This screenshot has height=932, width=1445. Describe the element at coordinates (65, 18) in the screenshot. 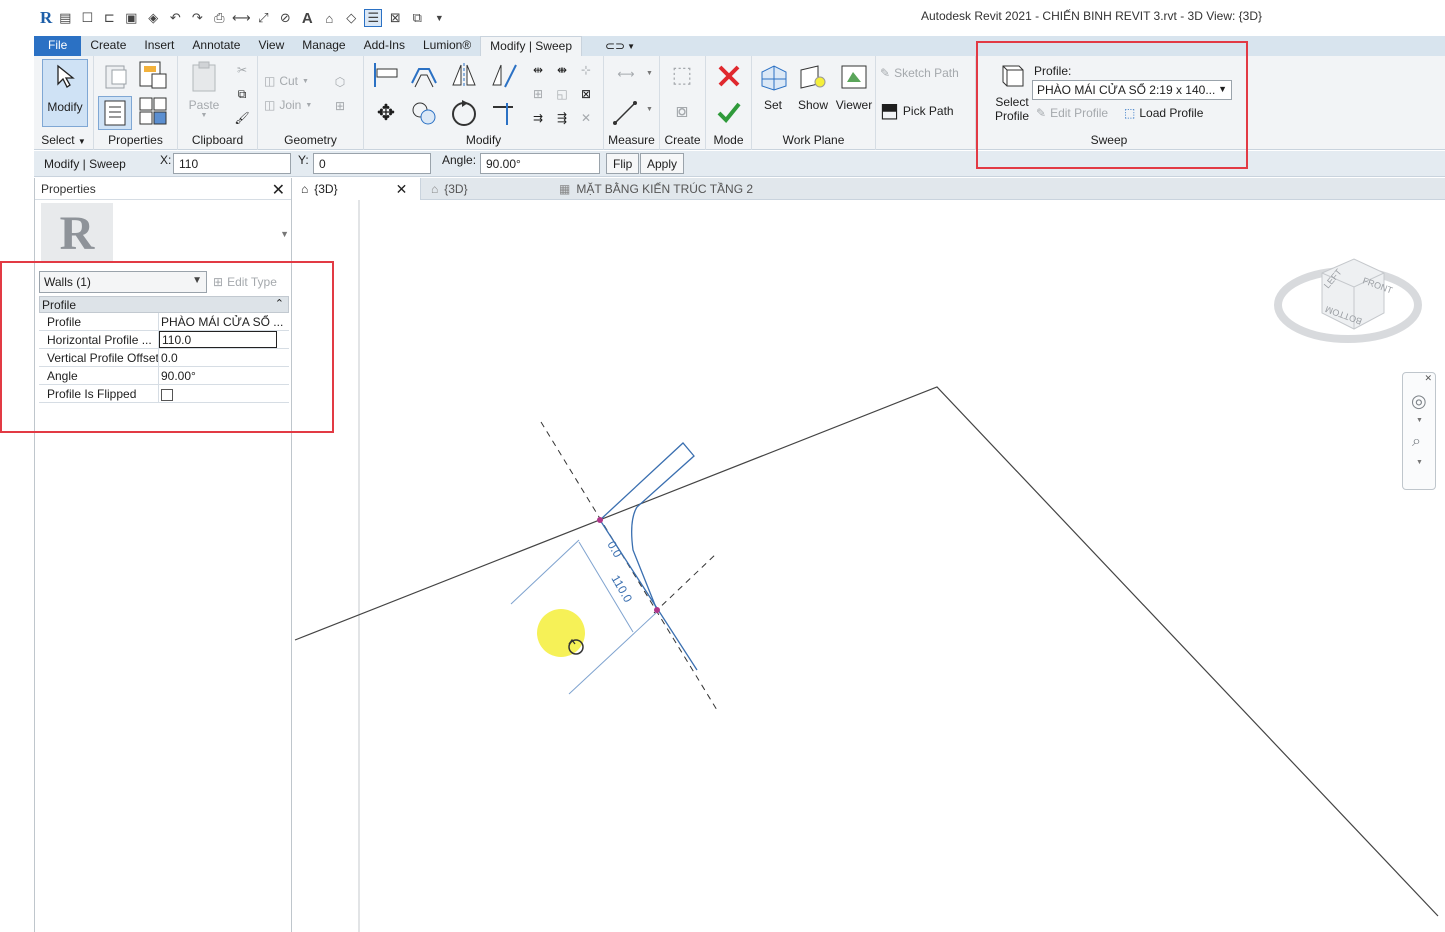

I see `home-icon: ▤` at that location.